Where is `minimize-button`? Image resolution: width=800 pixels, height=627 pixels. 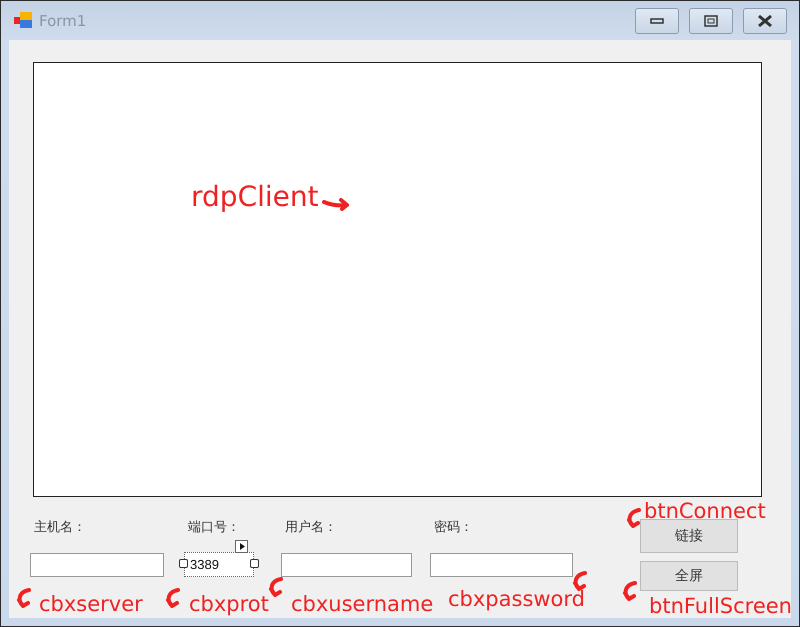 minimize-button is located at coordinates (657, 21).